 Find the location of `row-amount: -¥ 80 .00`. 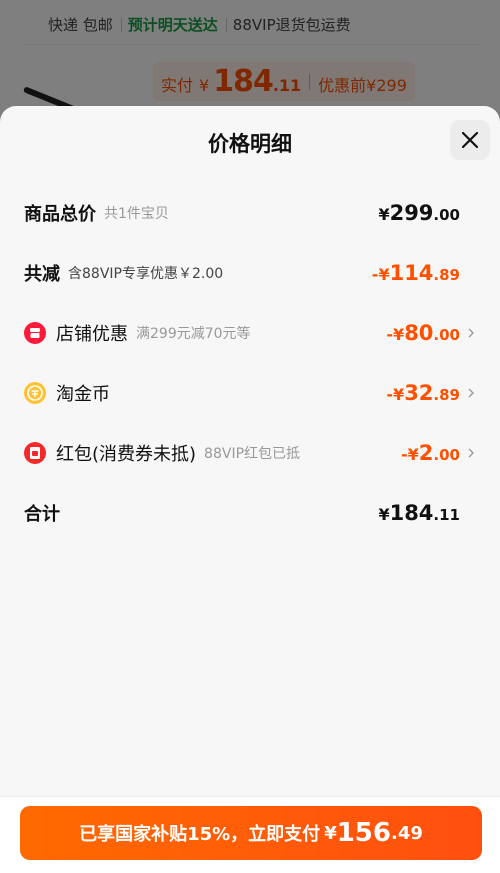

row-amount: -¥ 80 .00 is located at coordinates (423, 333).